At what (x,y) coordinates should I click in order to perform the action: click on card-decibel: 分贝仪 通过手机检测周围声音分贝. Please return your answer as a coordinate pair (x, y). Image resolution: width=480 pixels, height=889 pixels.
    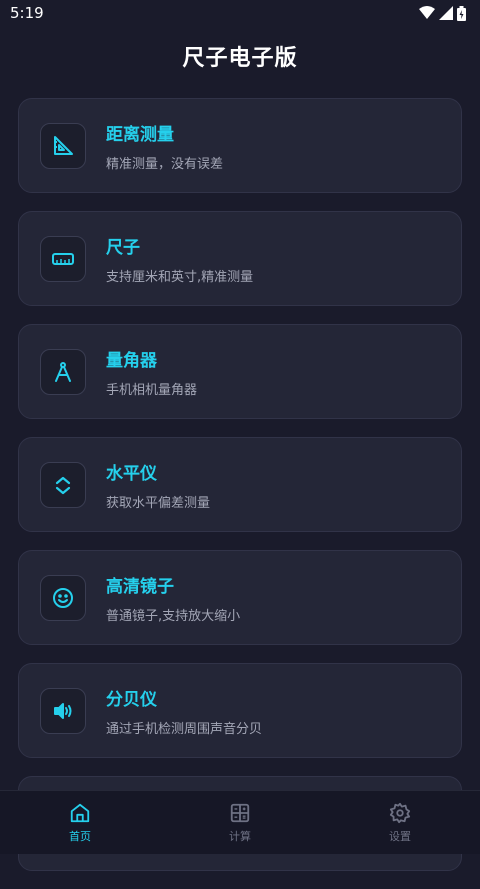
    Looking at the image, I should click on (240, 710).